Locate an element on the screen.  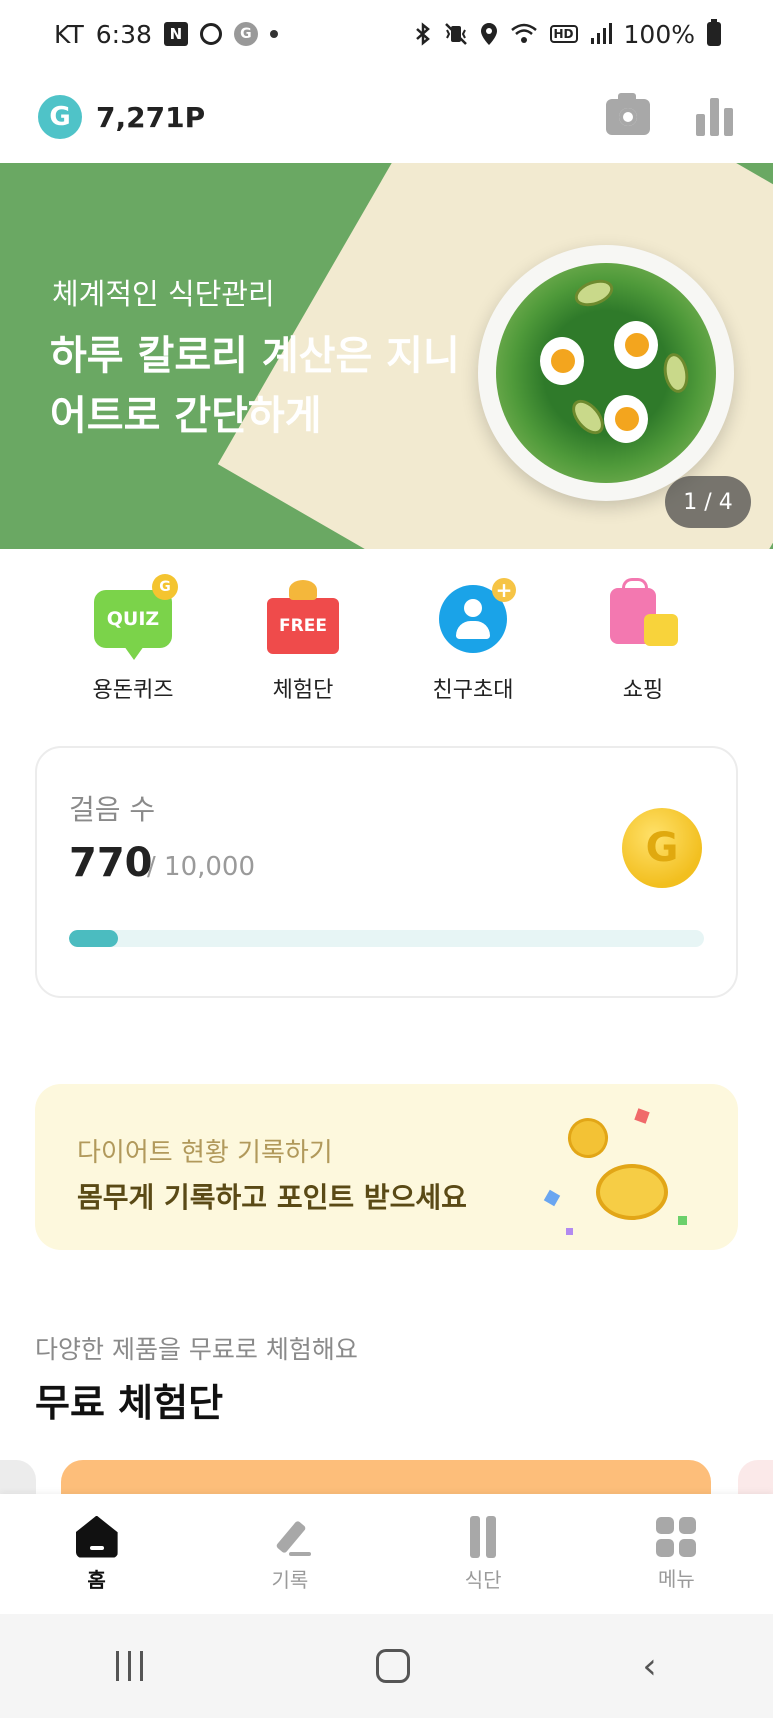
record-subtitle: 다이어트 현황 기록하기 is located at coordinates (205, 1153).